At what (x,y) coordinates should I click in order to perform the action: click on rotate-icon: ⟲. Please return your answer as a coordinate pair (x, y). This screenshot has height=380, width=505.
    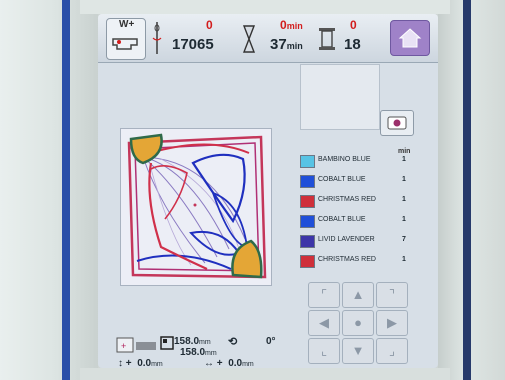
    Looking at the image, I should click on (233, 342).